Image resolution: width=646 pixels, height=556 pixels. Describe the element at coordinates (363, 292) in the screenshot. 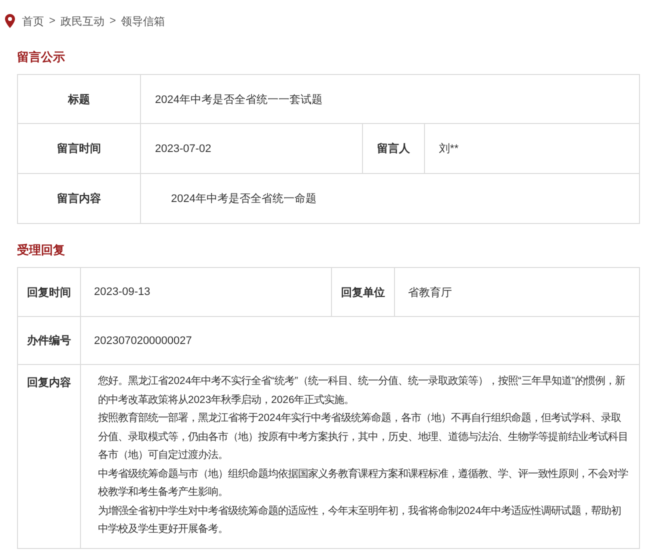

I see `field-label: 回复单位` at that location.